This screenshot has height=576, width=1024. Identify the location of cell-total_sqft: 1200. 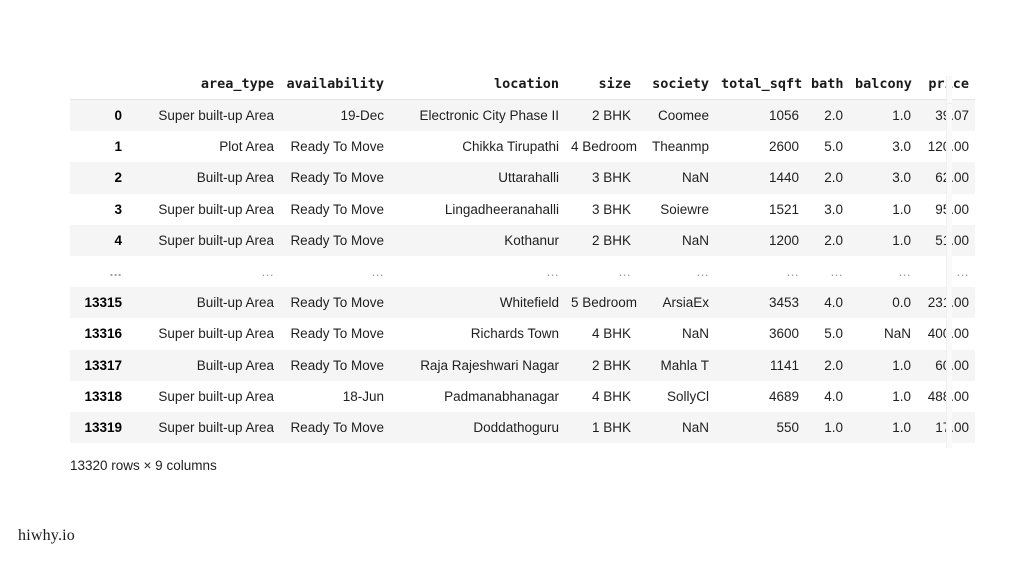
(783, 240).